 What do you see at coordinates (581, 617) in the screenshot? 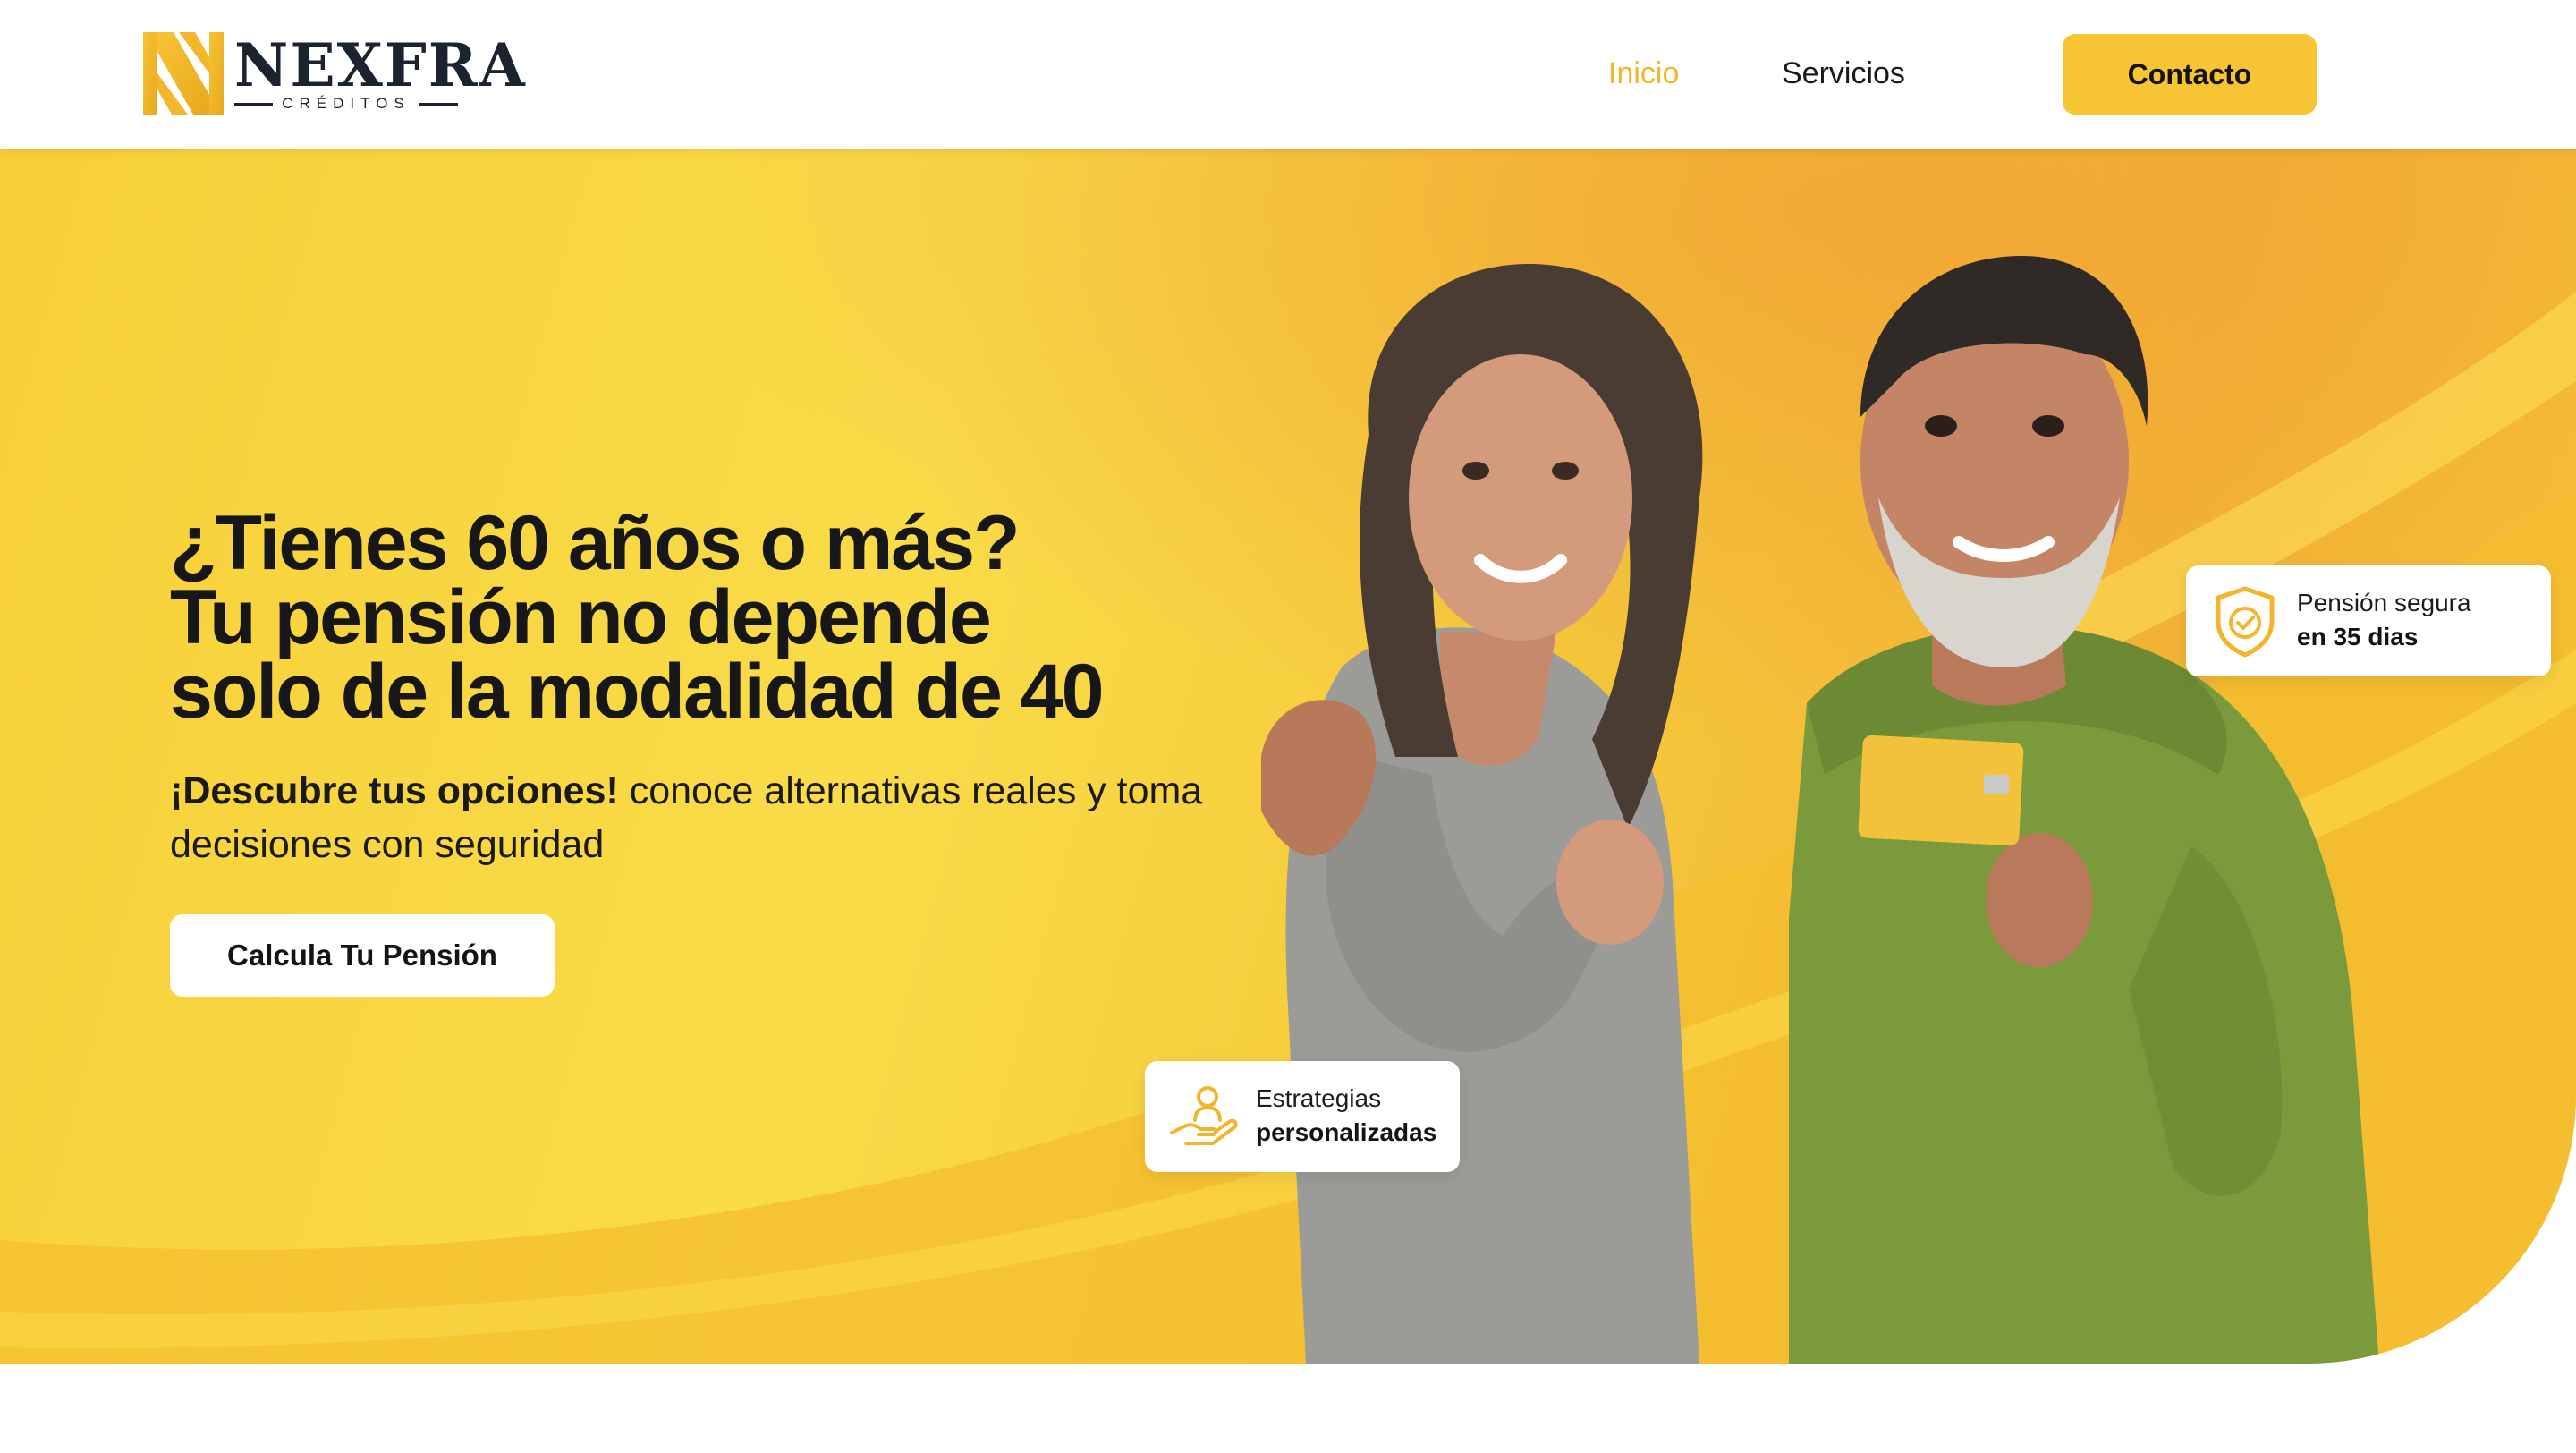
I see `headline-line-2: Tu pensión no depende` at bounding box center [581, 617].